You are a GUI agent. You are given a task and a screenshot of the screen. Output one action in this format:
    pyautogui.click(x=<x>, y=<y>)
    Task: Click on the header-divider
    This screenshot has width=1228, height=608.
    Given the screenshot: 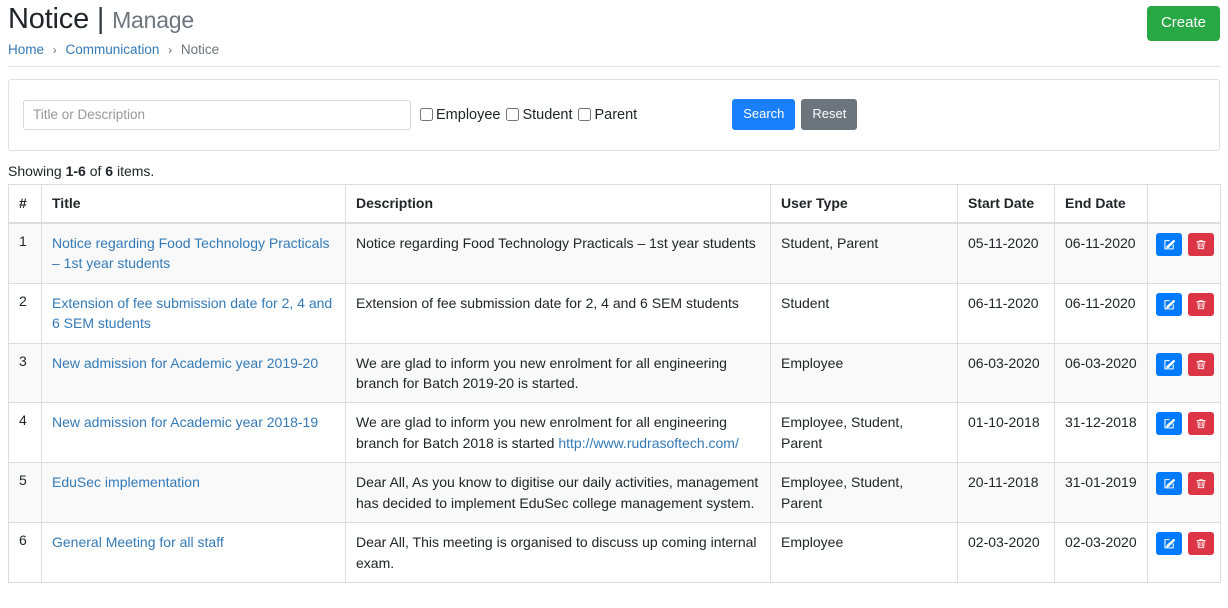 What is the action you would take?
    pyautogui.click(x=614, y=66)
    